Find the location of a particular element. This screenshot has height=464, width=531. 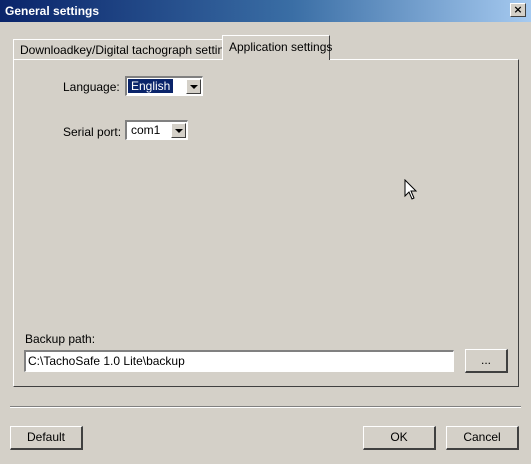

tab-label: Application settings is located at coordinates (281, 47).